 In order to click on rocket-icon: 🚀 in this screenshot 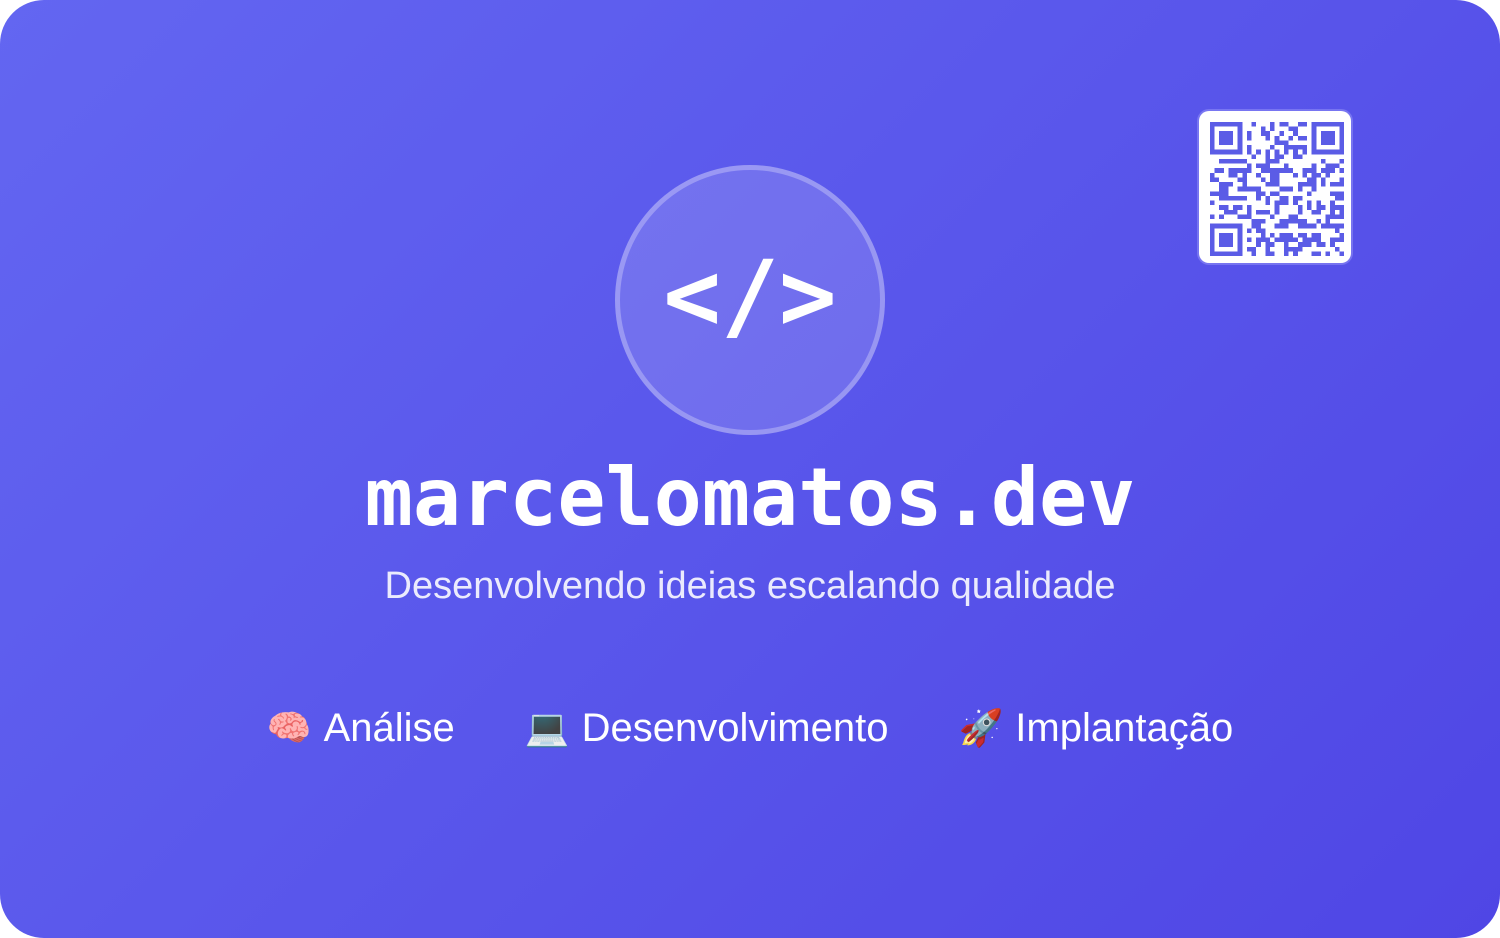, I will do `click(981, 727)`.